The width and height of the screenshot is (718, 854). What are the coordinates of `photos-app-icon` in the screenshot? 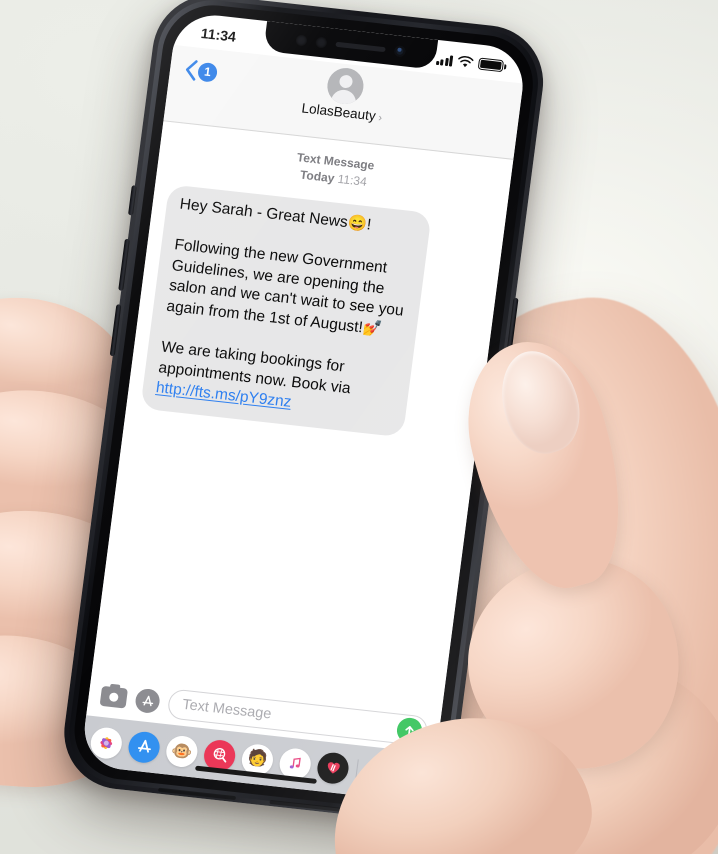 It's located at (106, 742).